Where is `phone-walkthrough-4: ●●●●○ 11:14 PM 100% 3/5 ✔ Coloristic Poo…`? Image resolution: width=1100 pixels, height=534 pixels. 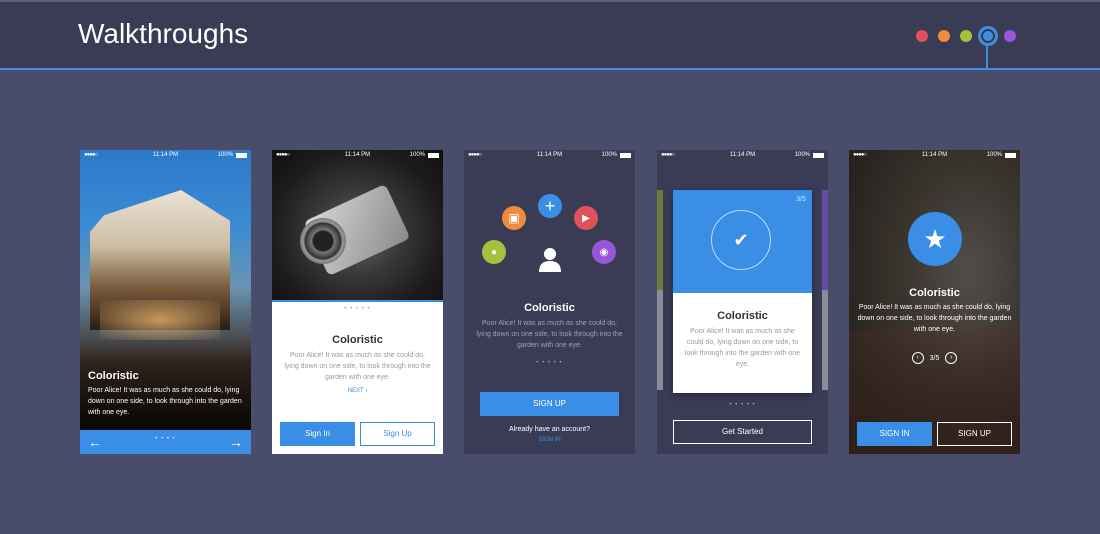 phone-walkthrough-4: ●●●●○ 11:14 PM 100% 3/5 ✔ Coloristic Poo… is located at coordinates (742, 302).